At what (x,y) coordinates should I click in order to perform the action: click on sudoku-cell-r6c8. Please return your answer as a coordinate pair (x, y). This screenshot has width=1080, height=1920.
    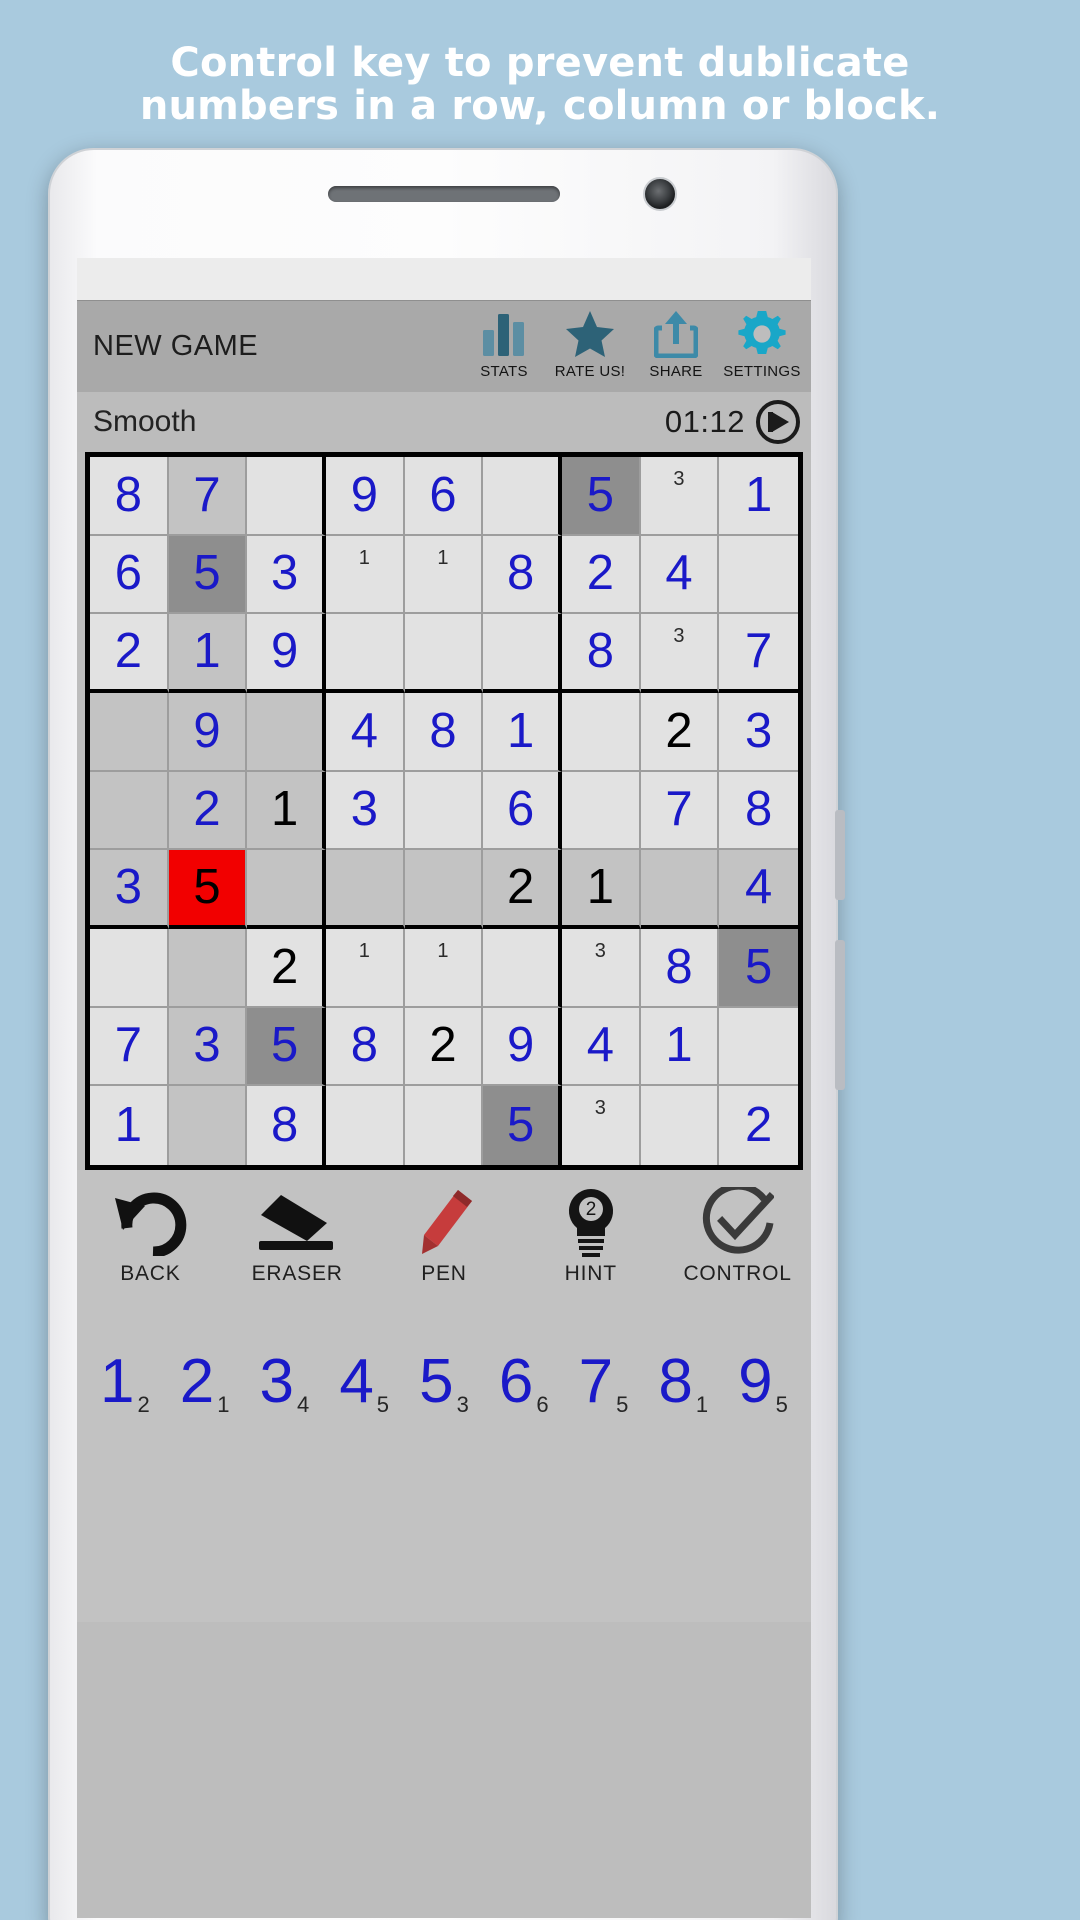
    Looking at the image, I should click on (680, 889).